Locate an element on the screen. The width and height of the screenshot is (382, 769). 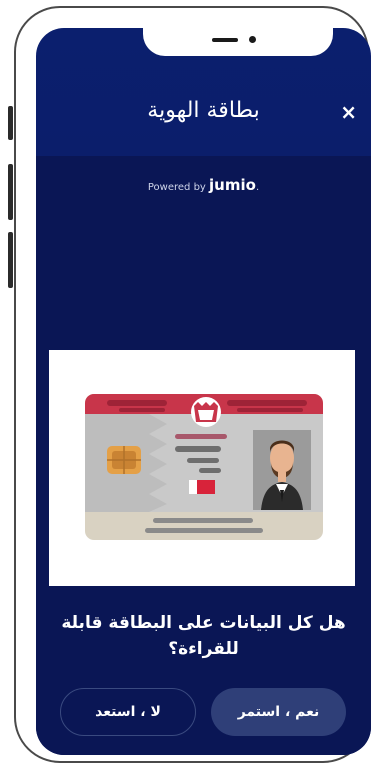
camera-dot is located at coordinates (252, 39).